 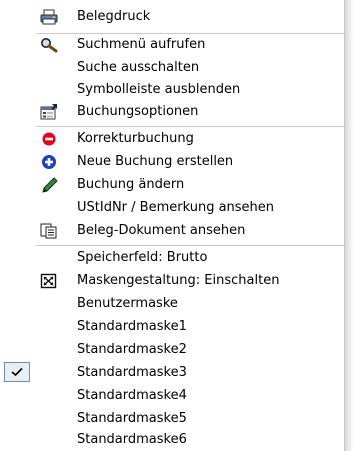 I want to click on menu-item-label: Standardmaske2, so click(x=132, y=349).